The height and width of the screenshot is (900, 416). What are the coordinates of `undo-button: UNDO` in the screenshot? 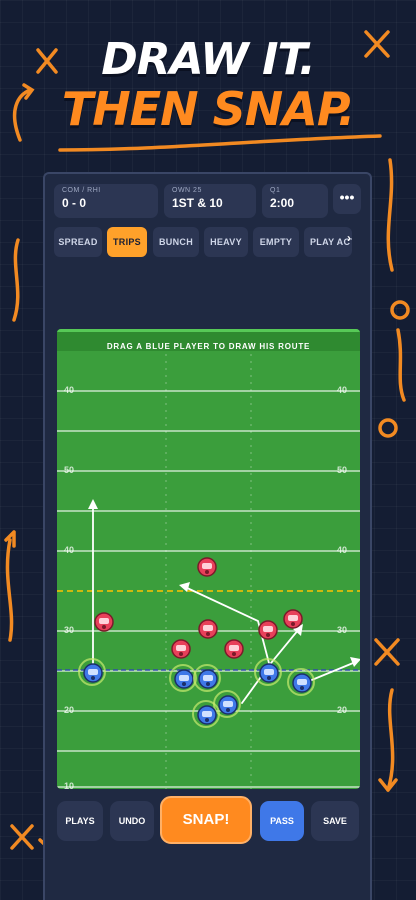 It's located at (132, 821).